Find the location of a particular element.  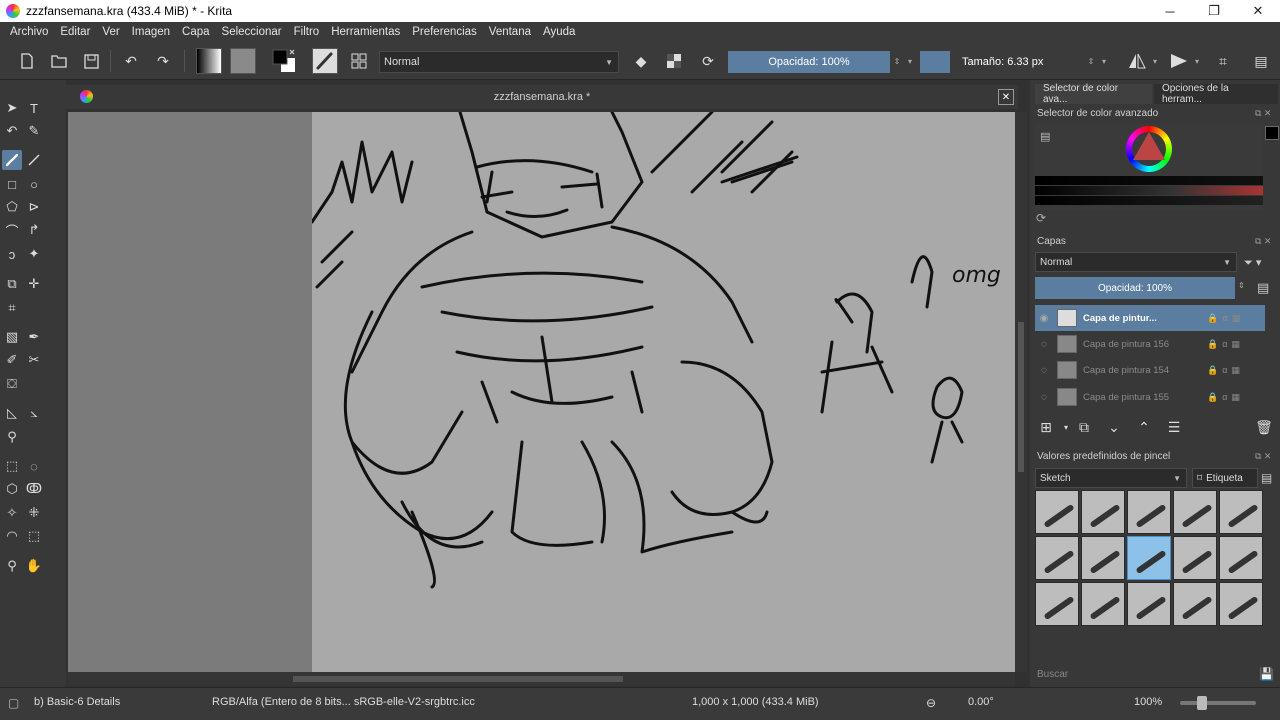

presets-float-close-icon: ⧉ ✕ is located at coordinates (1263, 456).